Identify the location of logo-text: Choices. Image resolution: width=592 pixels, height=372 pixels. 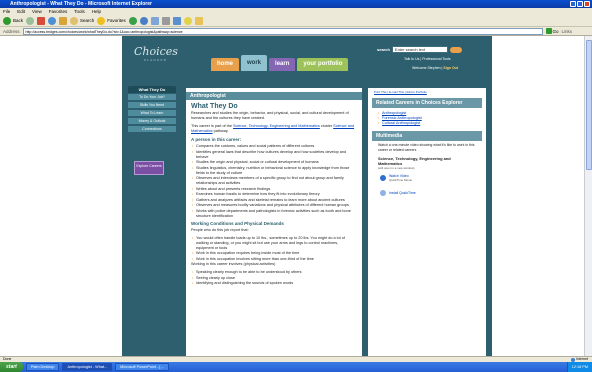
(156, 51).